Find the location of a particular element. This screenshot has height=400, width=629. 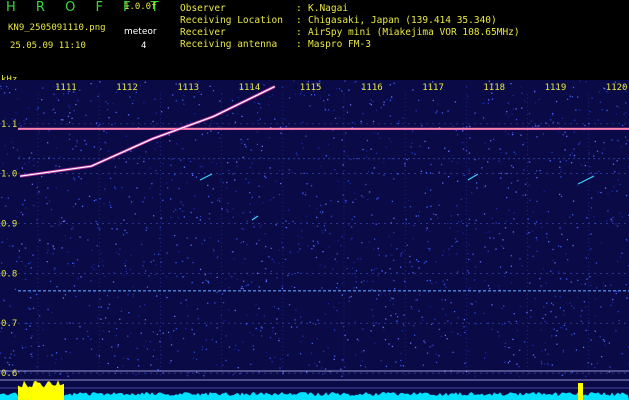

x-tick-label: 1114 is located at coordinates (250, 88).